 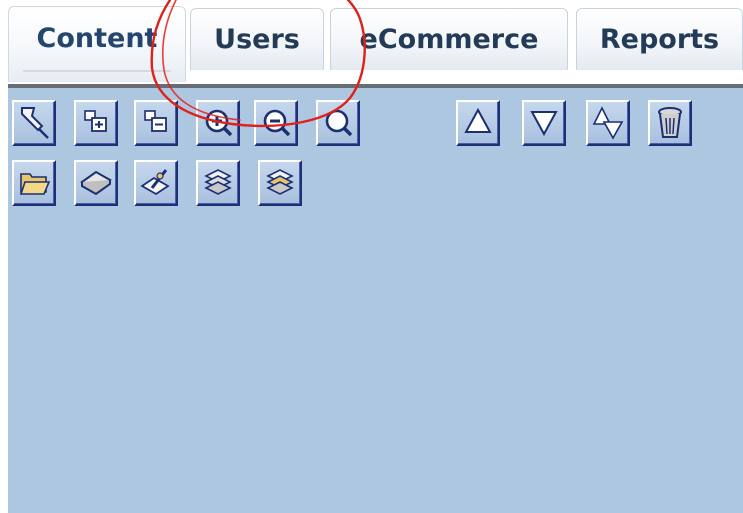 I want to click on book-stack-gold-button, so click(x=280, y=183).